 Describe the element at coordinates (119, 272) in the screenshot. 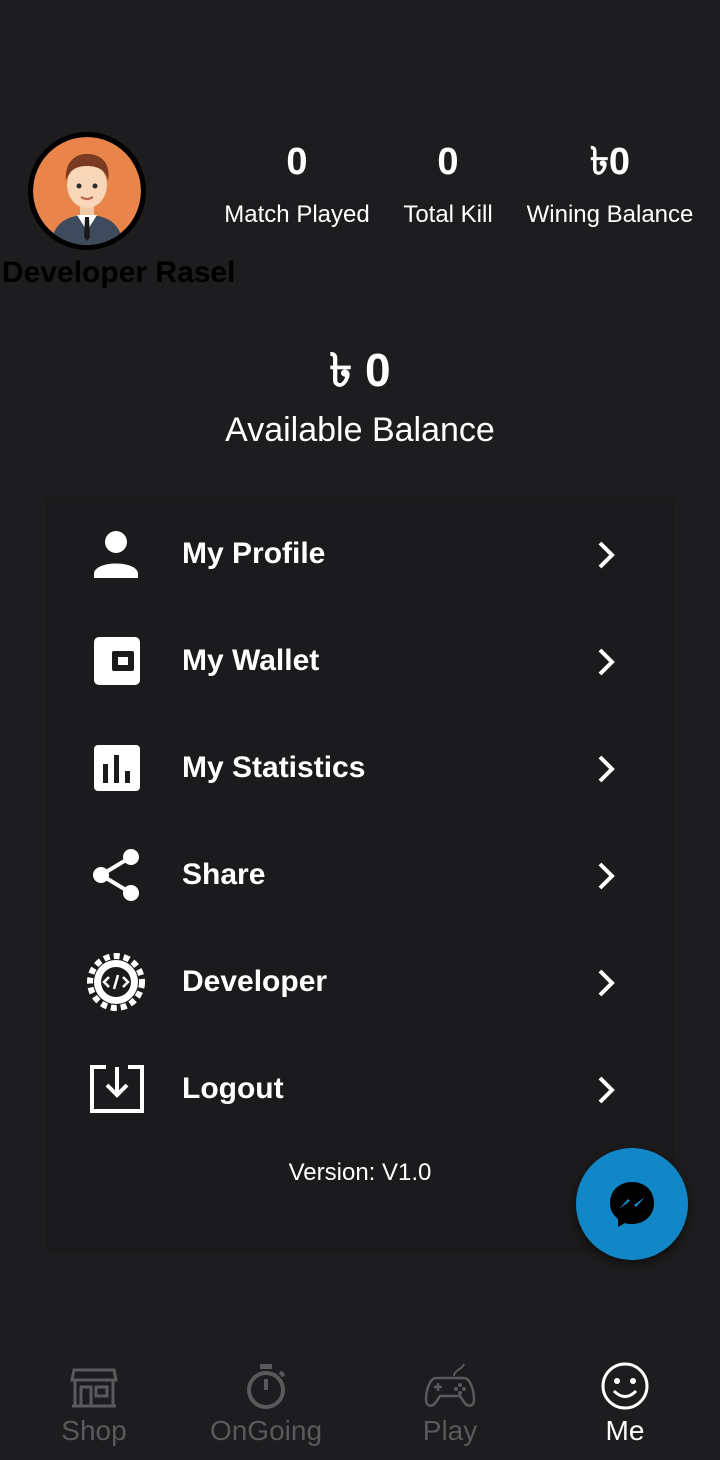

I see `user-name: Developer Rasel` at that location.